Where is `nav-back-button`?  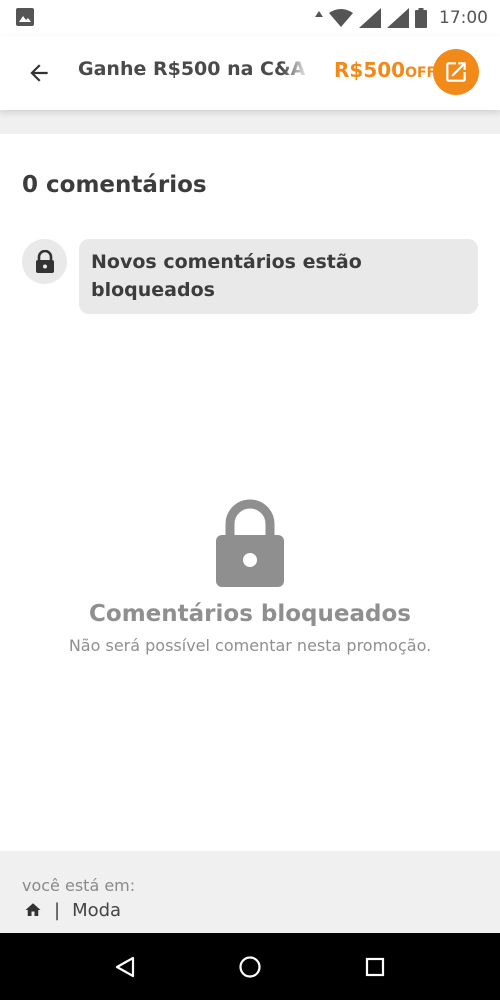 nav-back-button is located at coordinates (125, 967).